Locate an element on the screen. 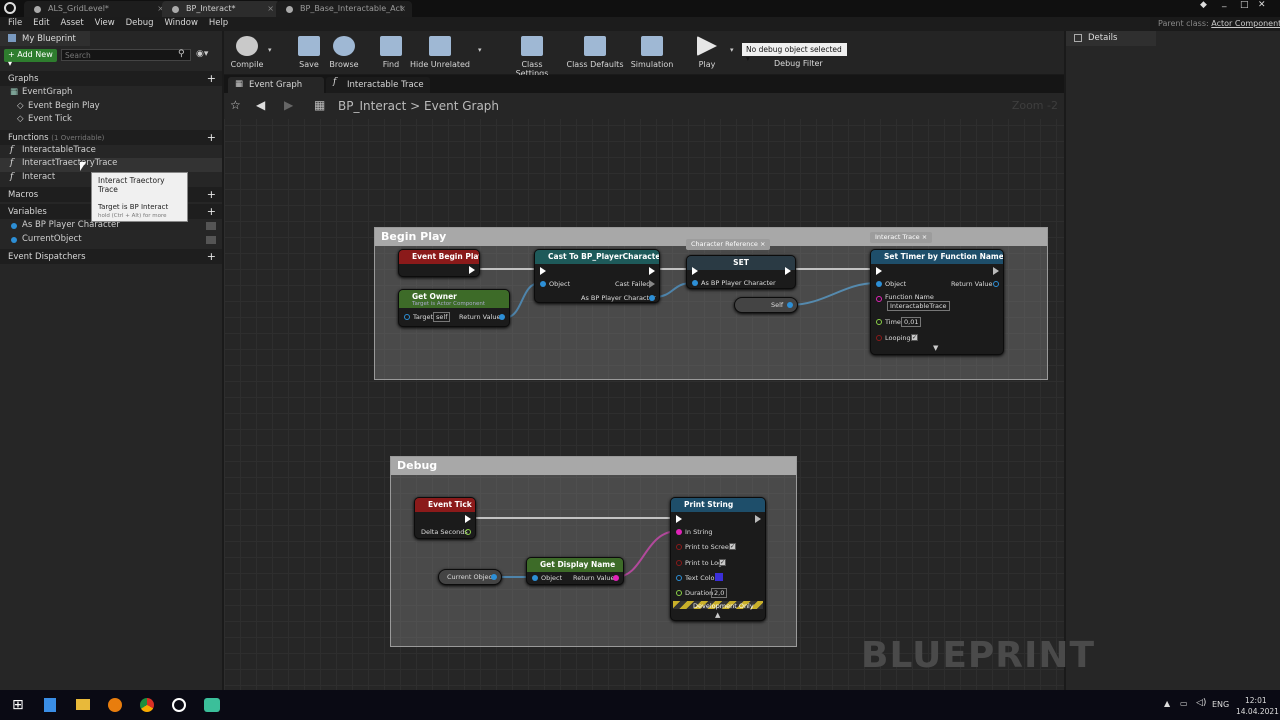 Image resolution: width=1280 pixels, height=720 pixels. menu-edit: Edit is located at coordinates (41, 23).